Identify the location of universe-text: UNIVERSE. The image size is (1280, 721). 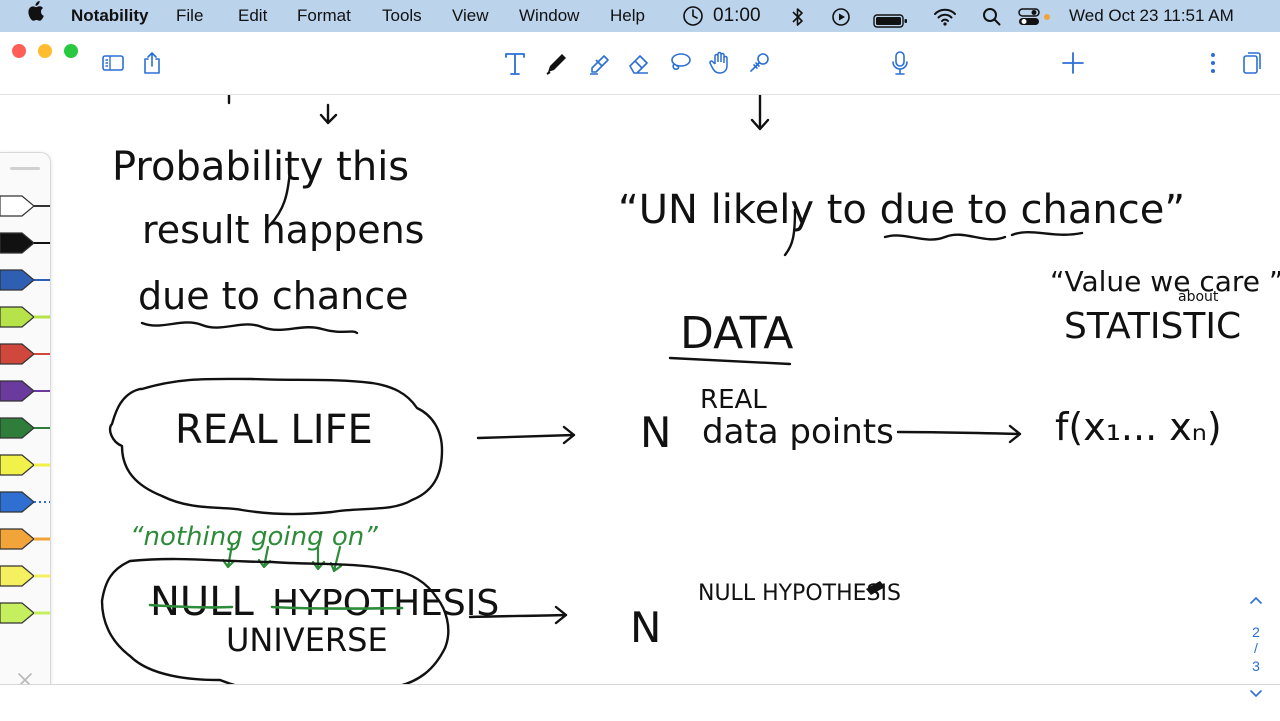
(307, 640).